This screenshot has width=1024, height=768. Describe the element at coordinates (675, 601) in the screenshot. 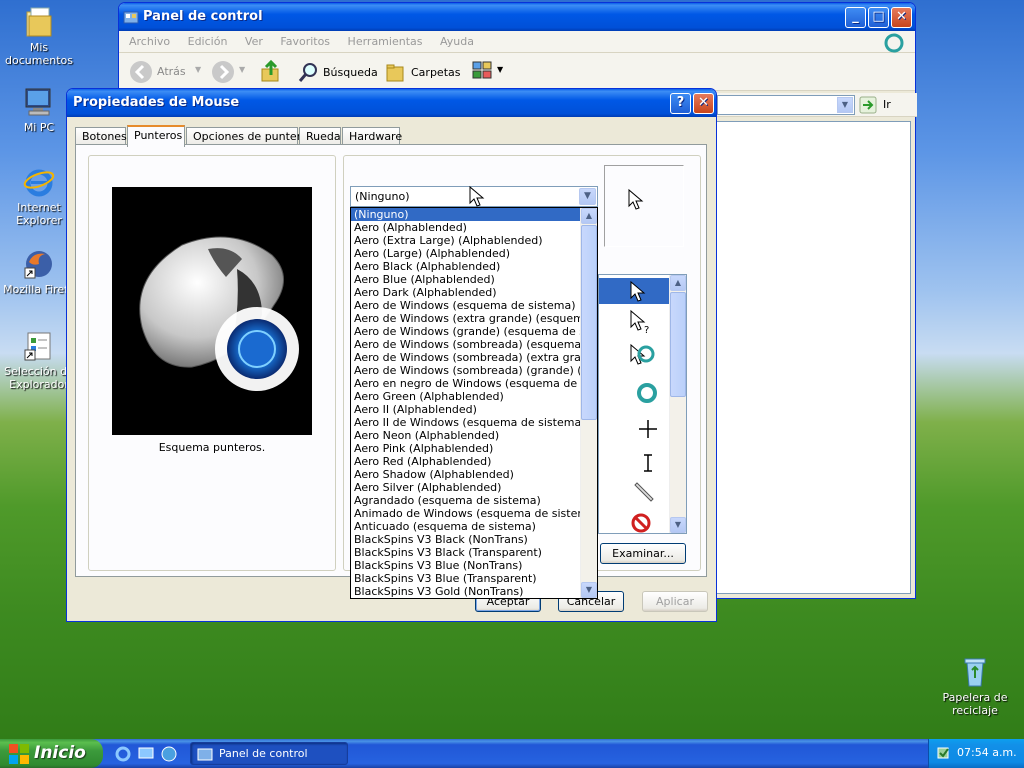

I see `apply-button: Aplicar` at that location.